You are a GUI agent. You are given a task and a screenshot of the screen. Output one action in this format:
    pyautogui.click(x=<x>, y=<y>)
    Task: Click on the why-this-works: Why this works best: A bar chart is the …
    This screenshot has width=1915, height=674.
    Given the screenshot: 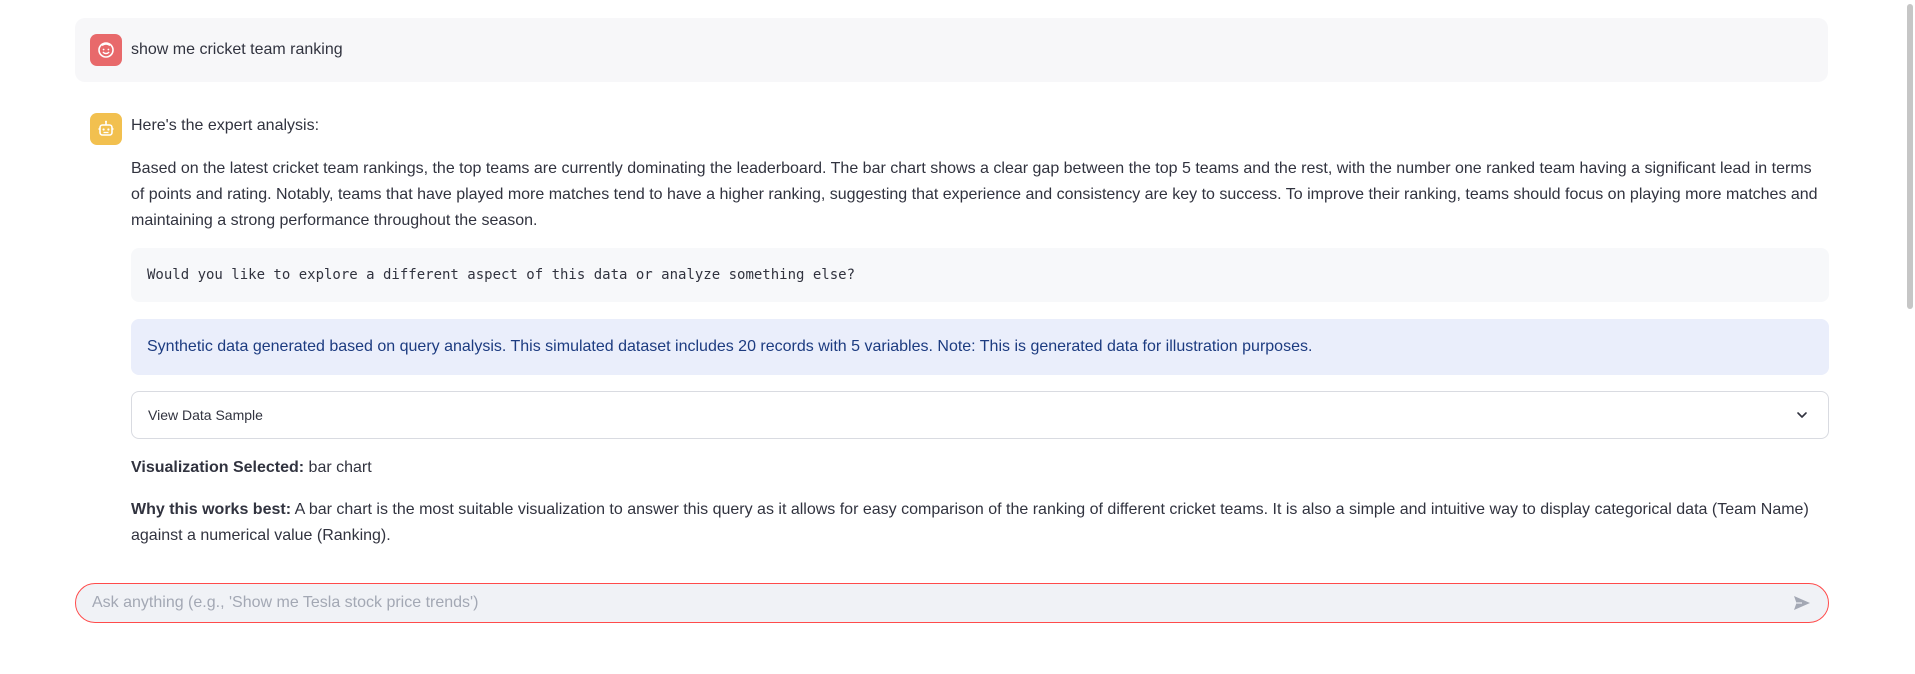 What is the action you would take?
    pyautogui.click(x=980, y=523)
    